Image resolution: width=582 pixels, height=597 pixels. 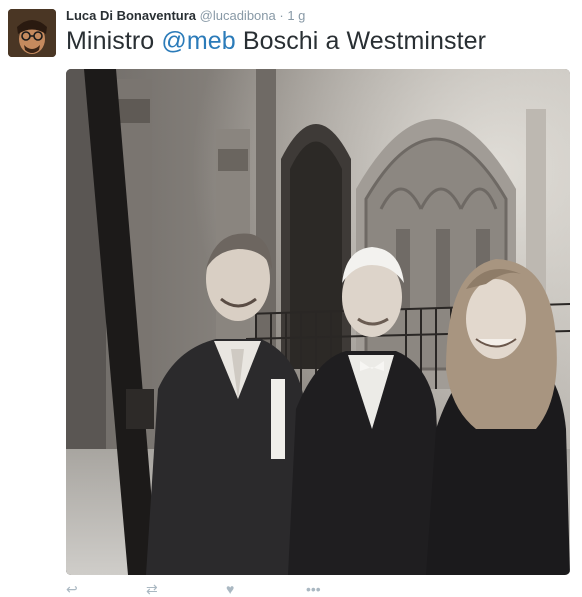 I want to click on reply-button: ↩, so click(x=72, y=589).